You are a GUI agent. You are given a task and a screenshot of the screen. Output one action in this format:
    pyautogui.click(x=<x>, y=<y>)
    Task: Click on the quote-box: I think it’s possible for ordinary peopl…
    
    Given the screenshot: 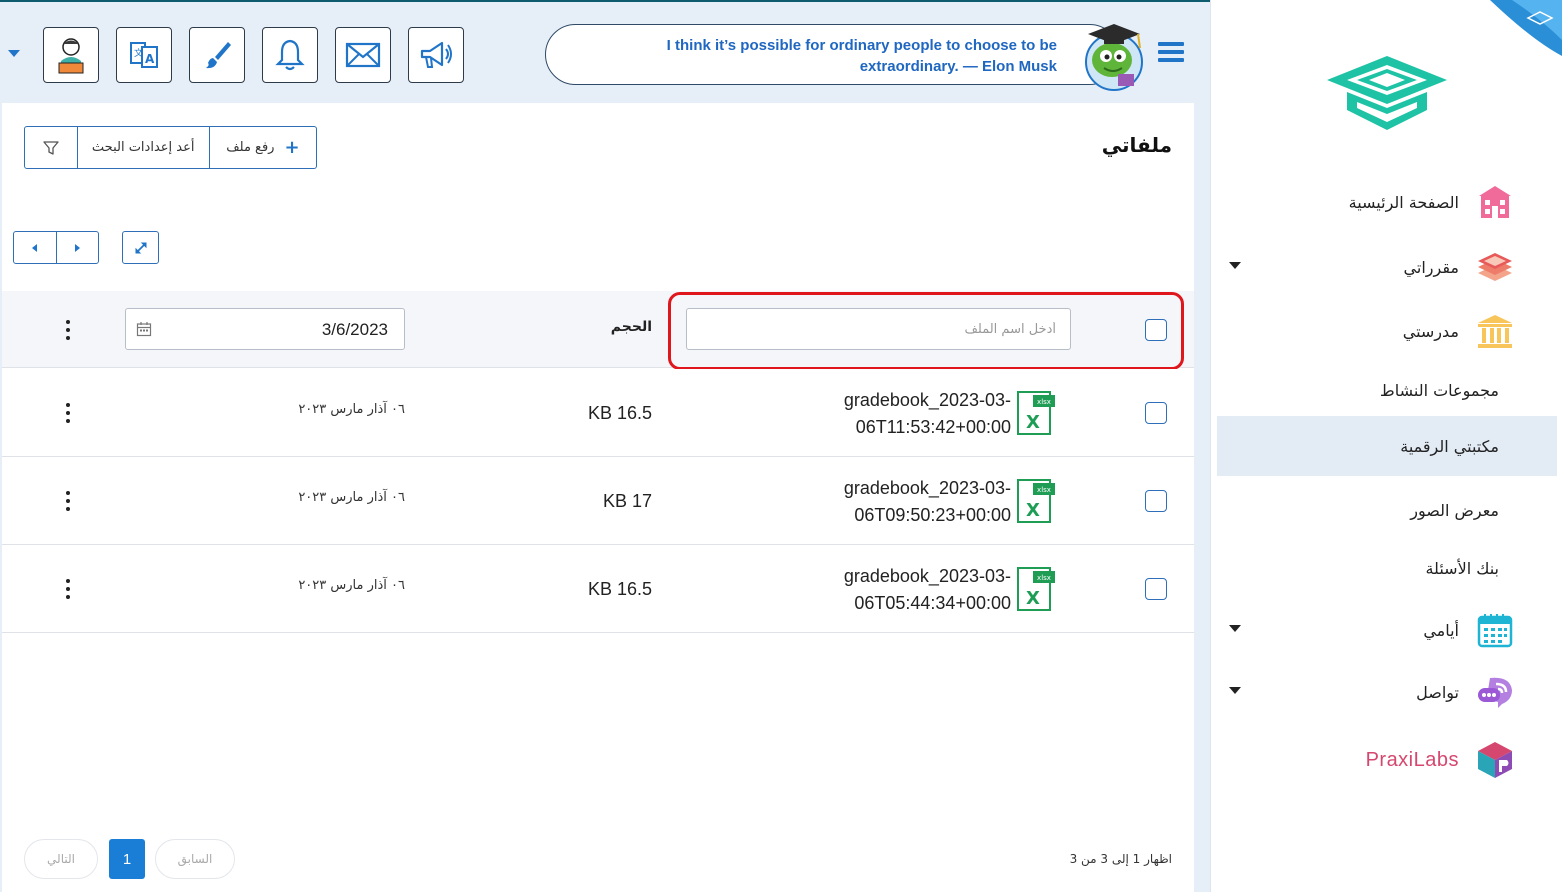 What is the action you would take?
    pyautogui.click(x=832, y=54)
    